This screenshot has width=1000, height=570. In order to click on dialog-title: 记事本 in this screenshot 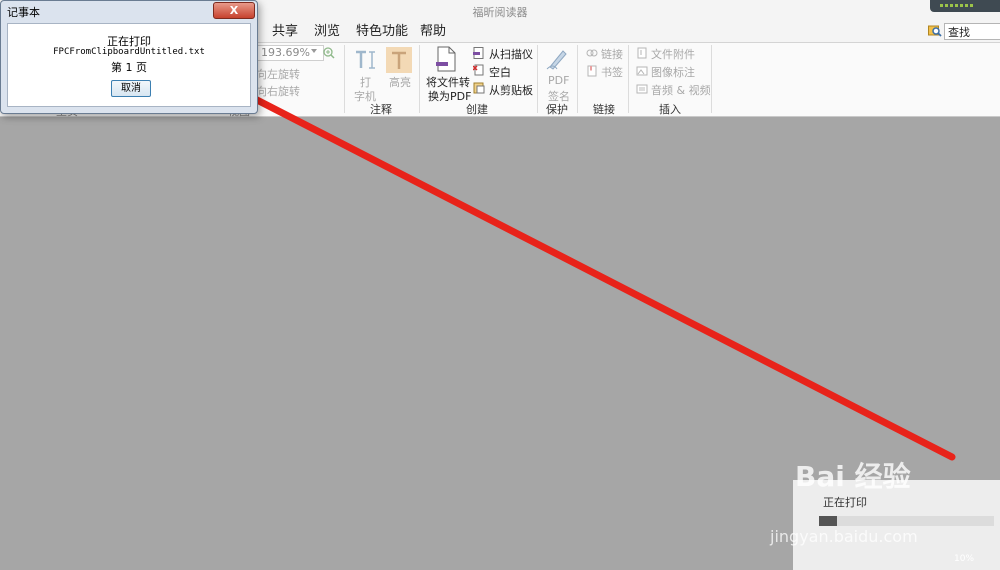, I will do `click(23, 12)`.